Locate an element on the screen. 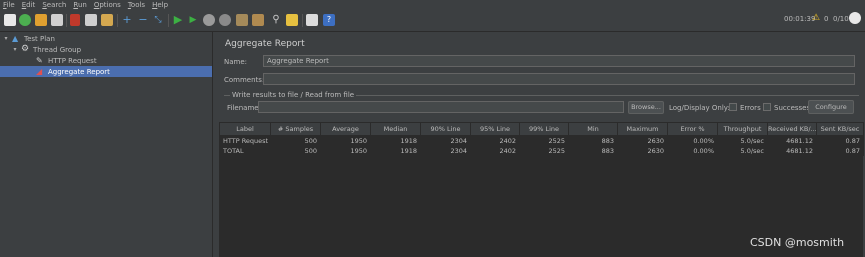 This screenshot has height=257, width=865. table-cell: 0.87 is located at coordinates (840, 150).